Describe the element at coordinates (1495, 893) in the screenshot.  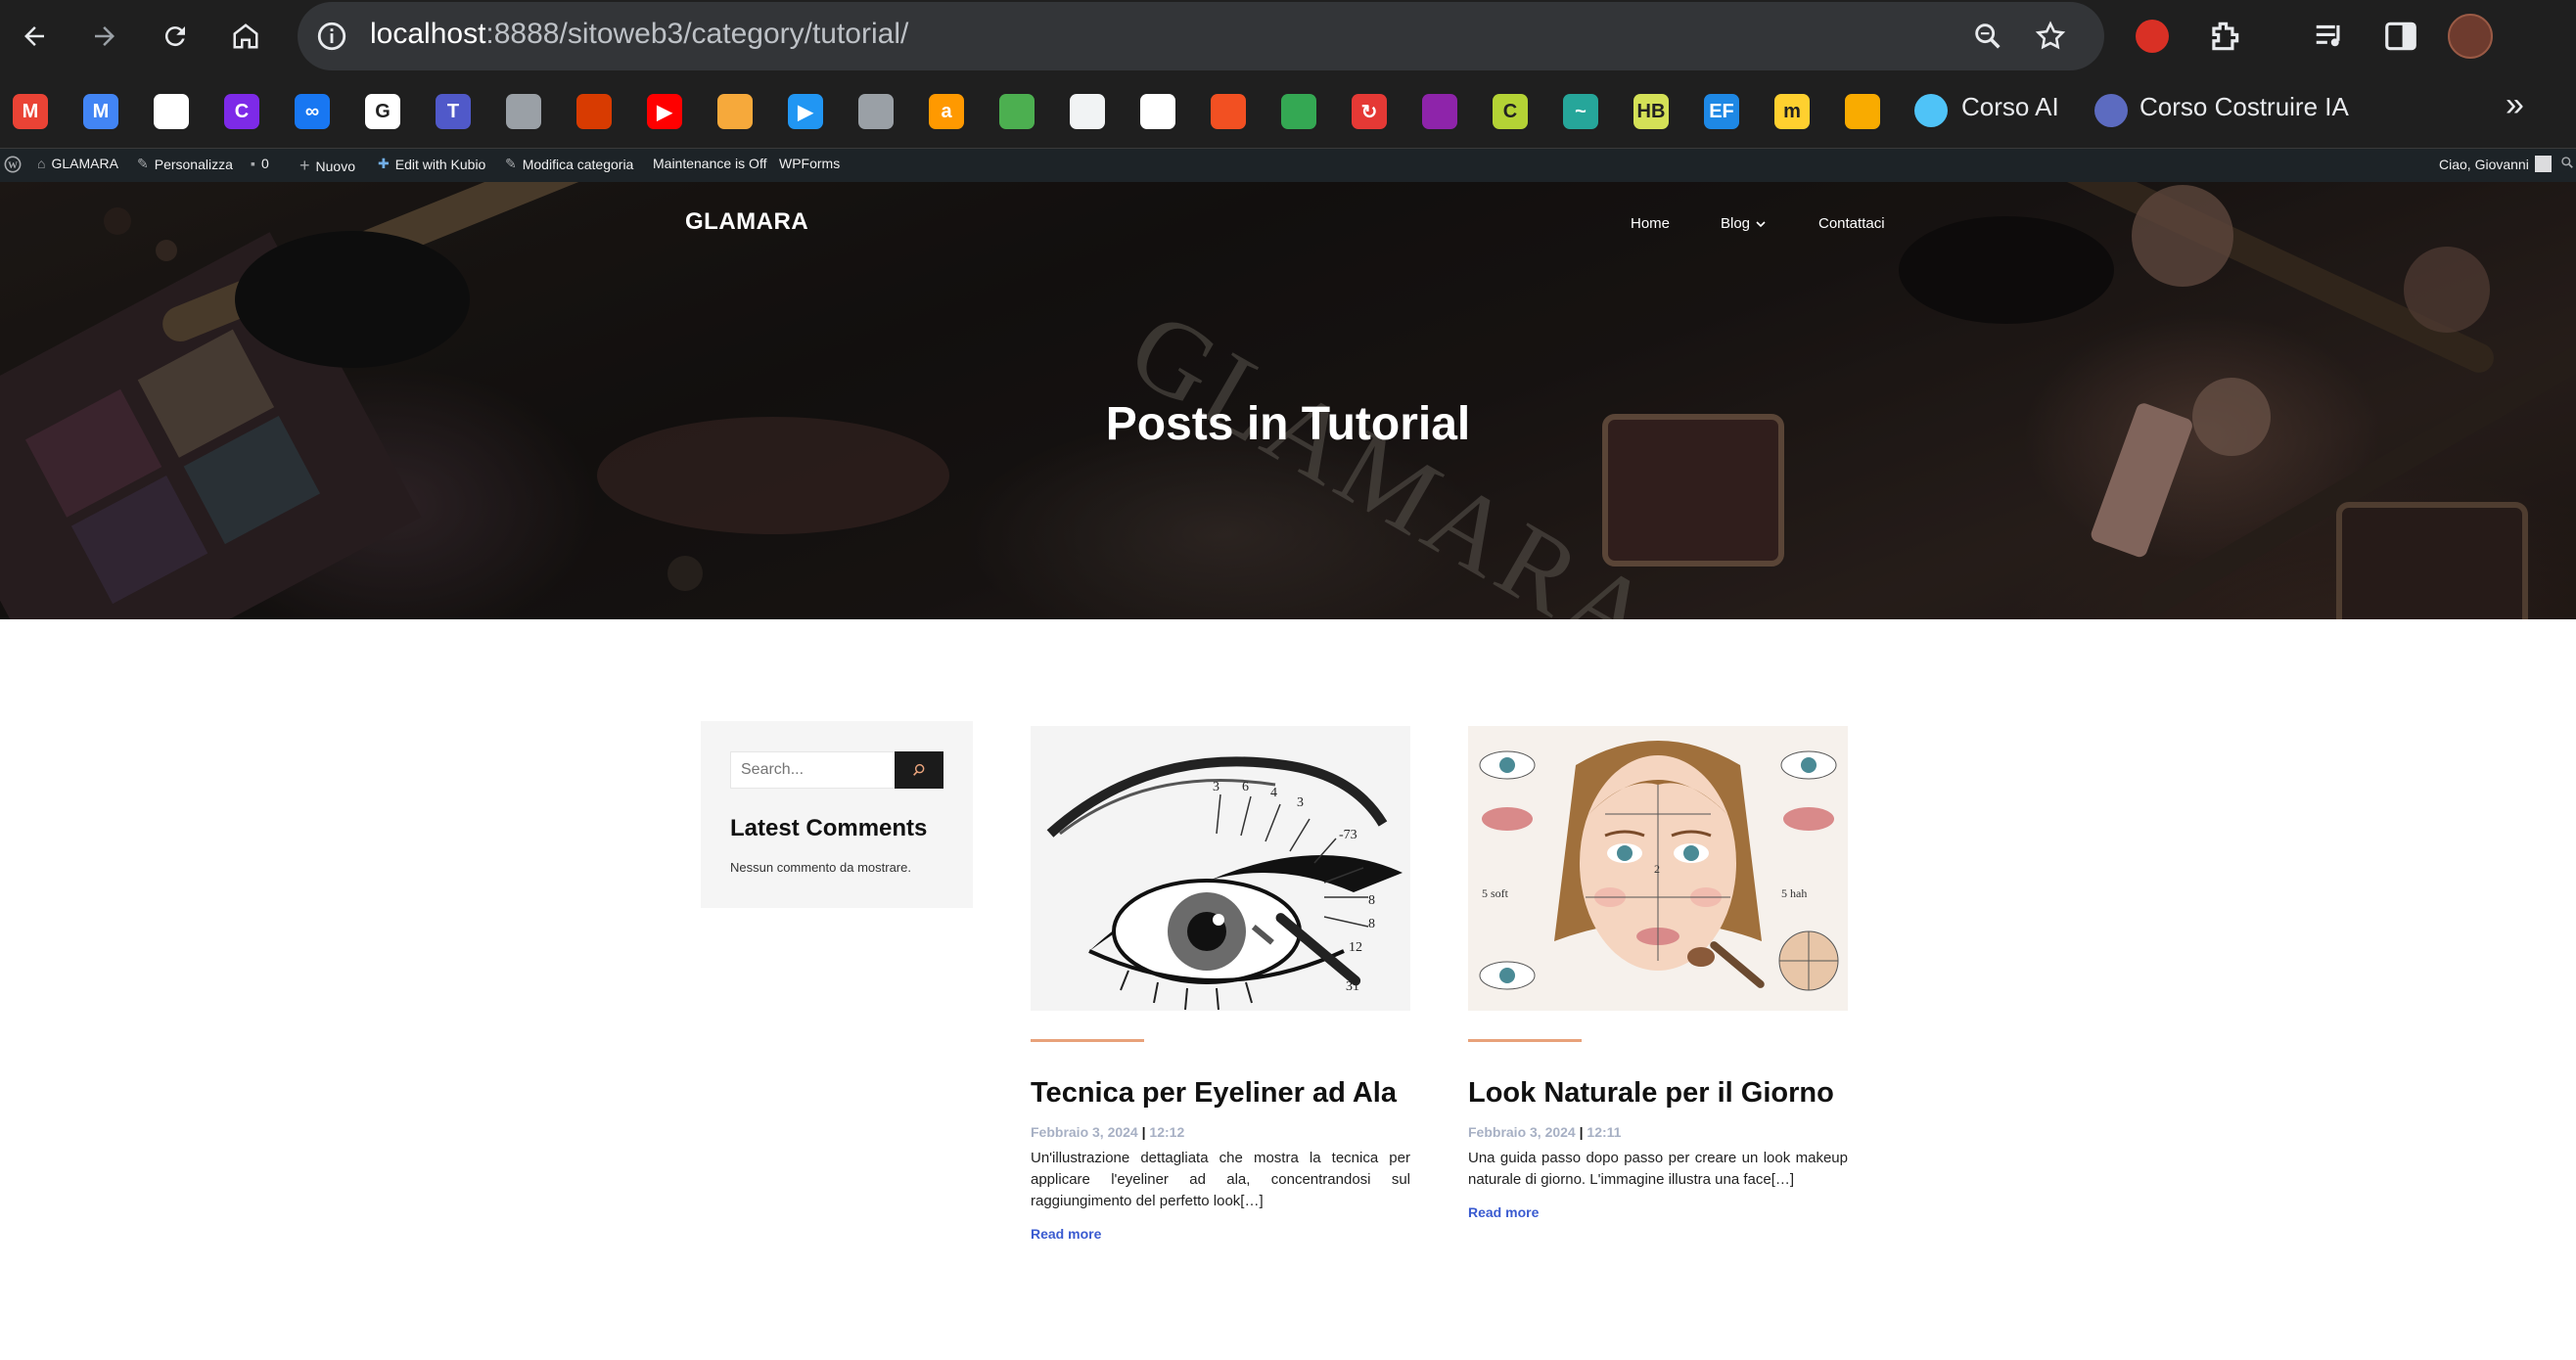
I see `svg-text: 5 soft` at that location.